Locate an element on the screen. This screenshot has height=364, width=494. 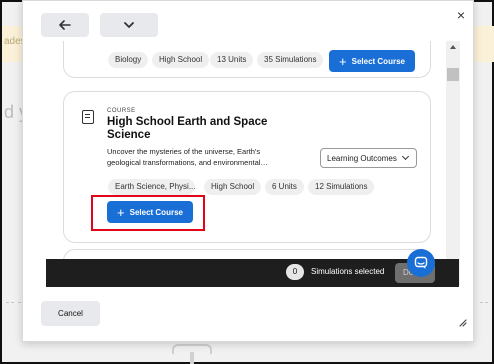
chip-simulations: 35 Simulations is located at coordinates (290, 60).